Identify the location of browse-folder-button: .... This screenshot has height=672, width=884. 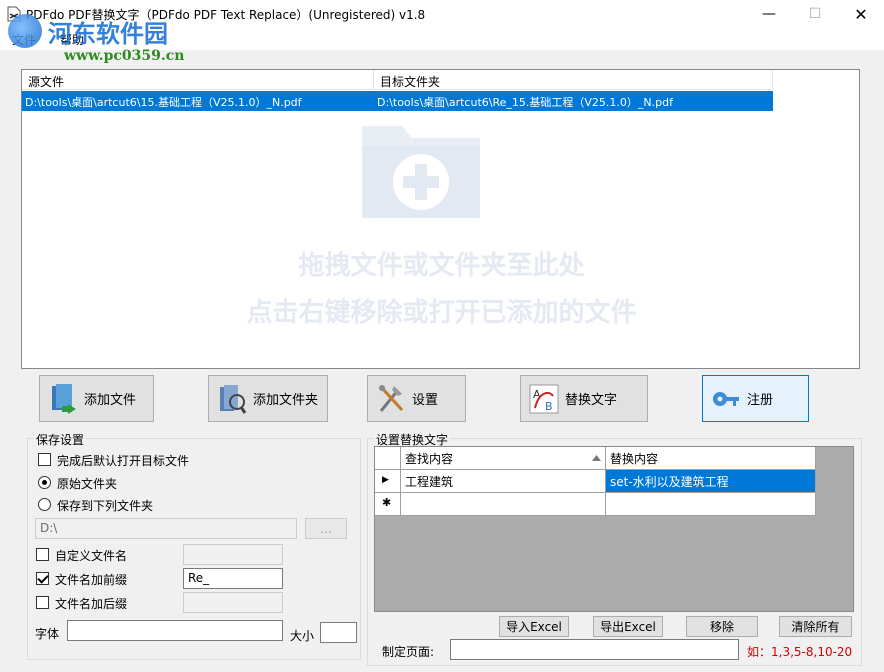
(326, 528).